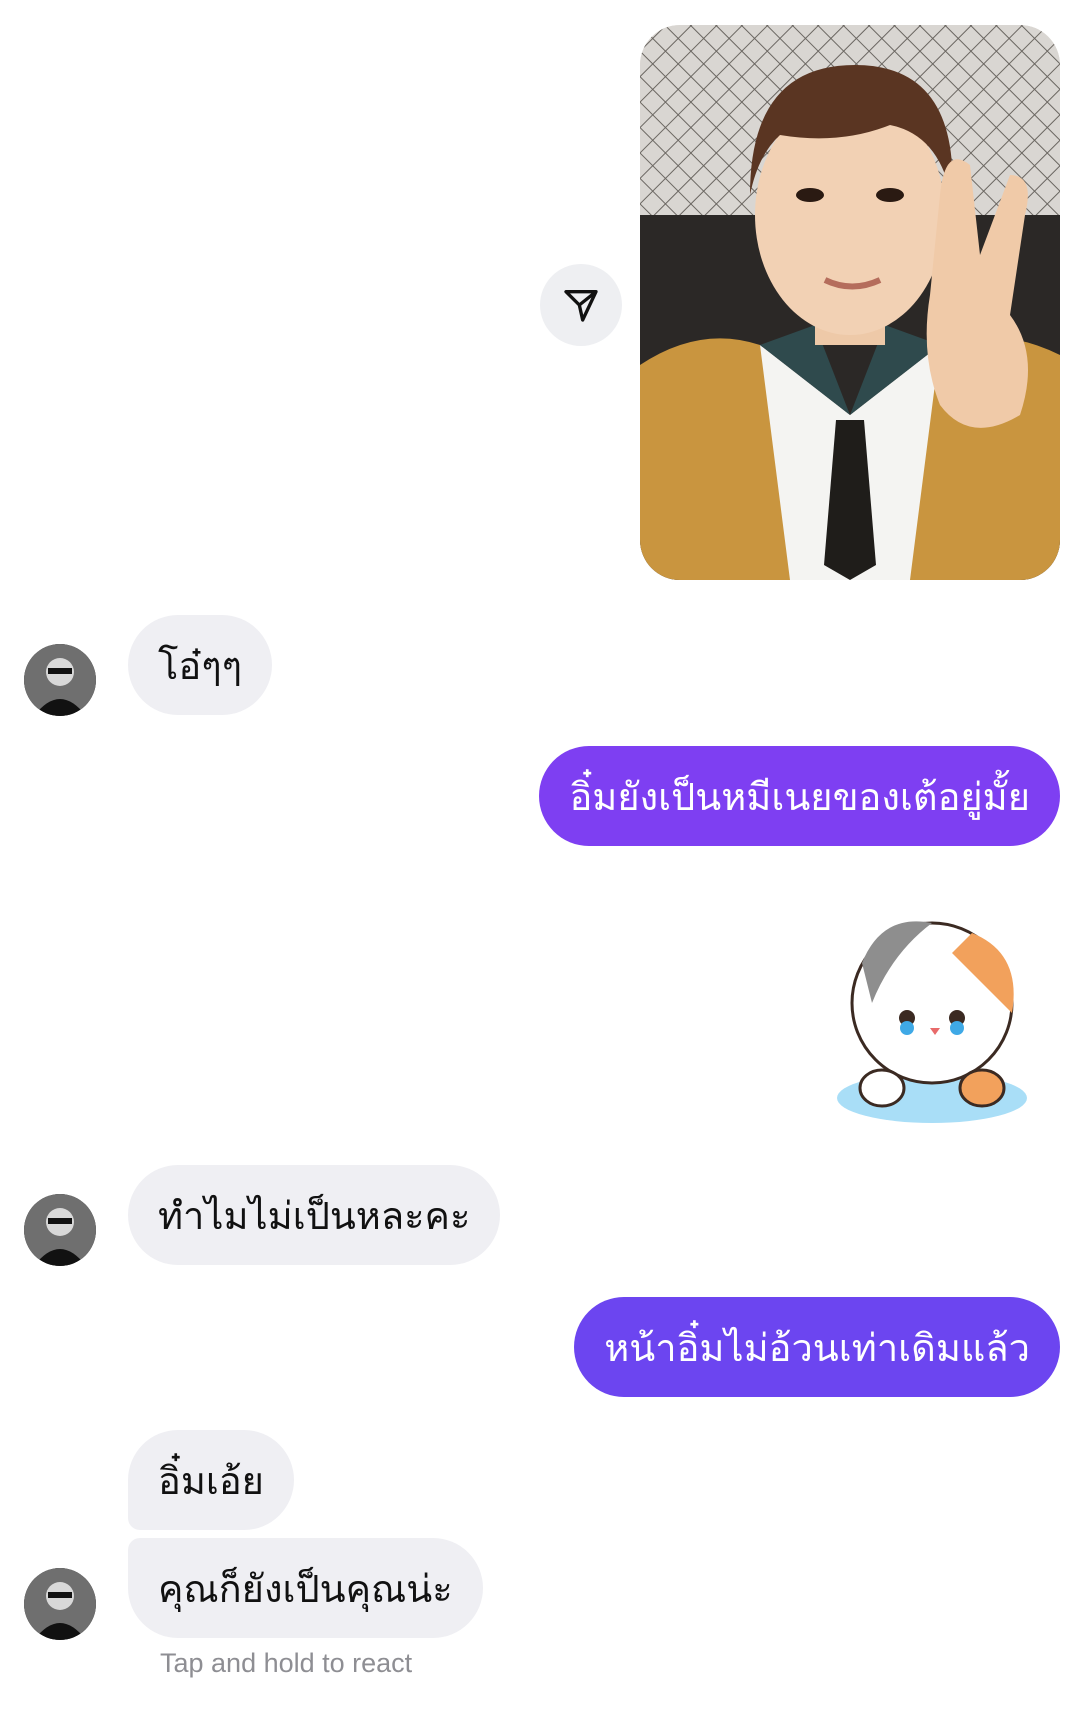 Image resolution: width=1080 pixels, height=1716 pixels. I want to click on message-bubble-incoming: คุณก็ยังเป็นคุณน่ะ, so click(305, 1588).